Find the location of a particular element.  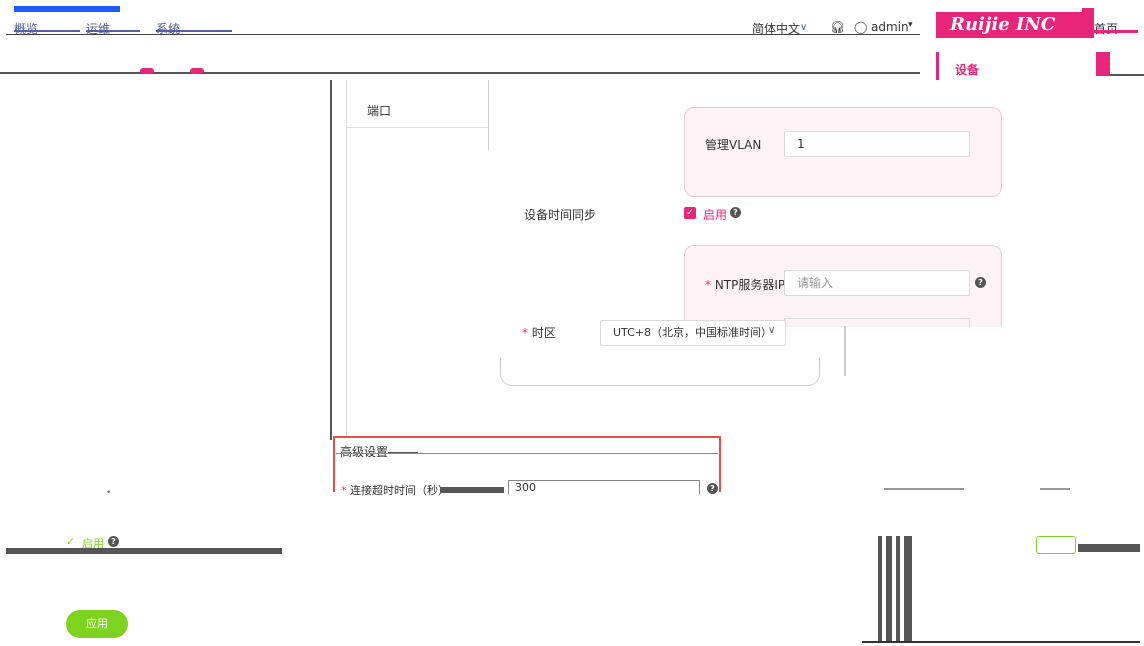

timezone-label: 时区 is located at coordinates (543, 333).